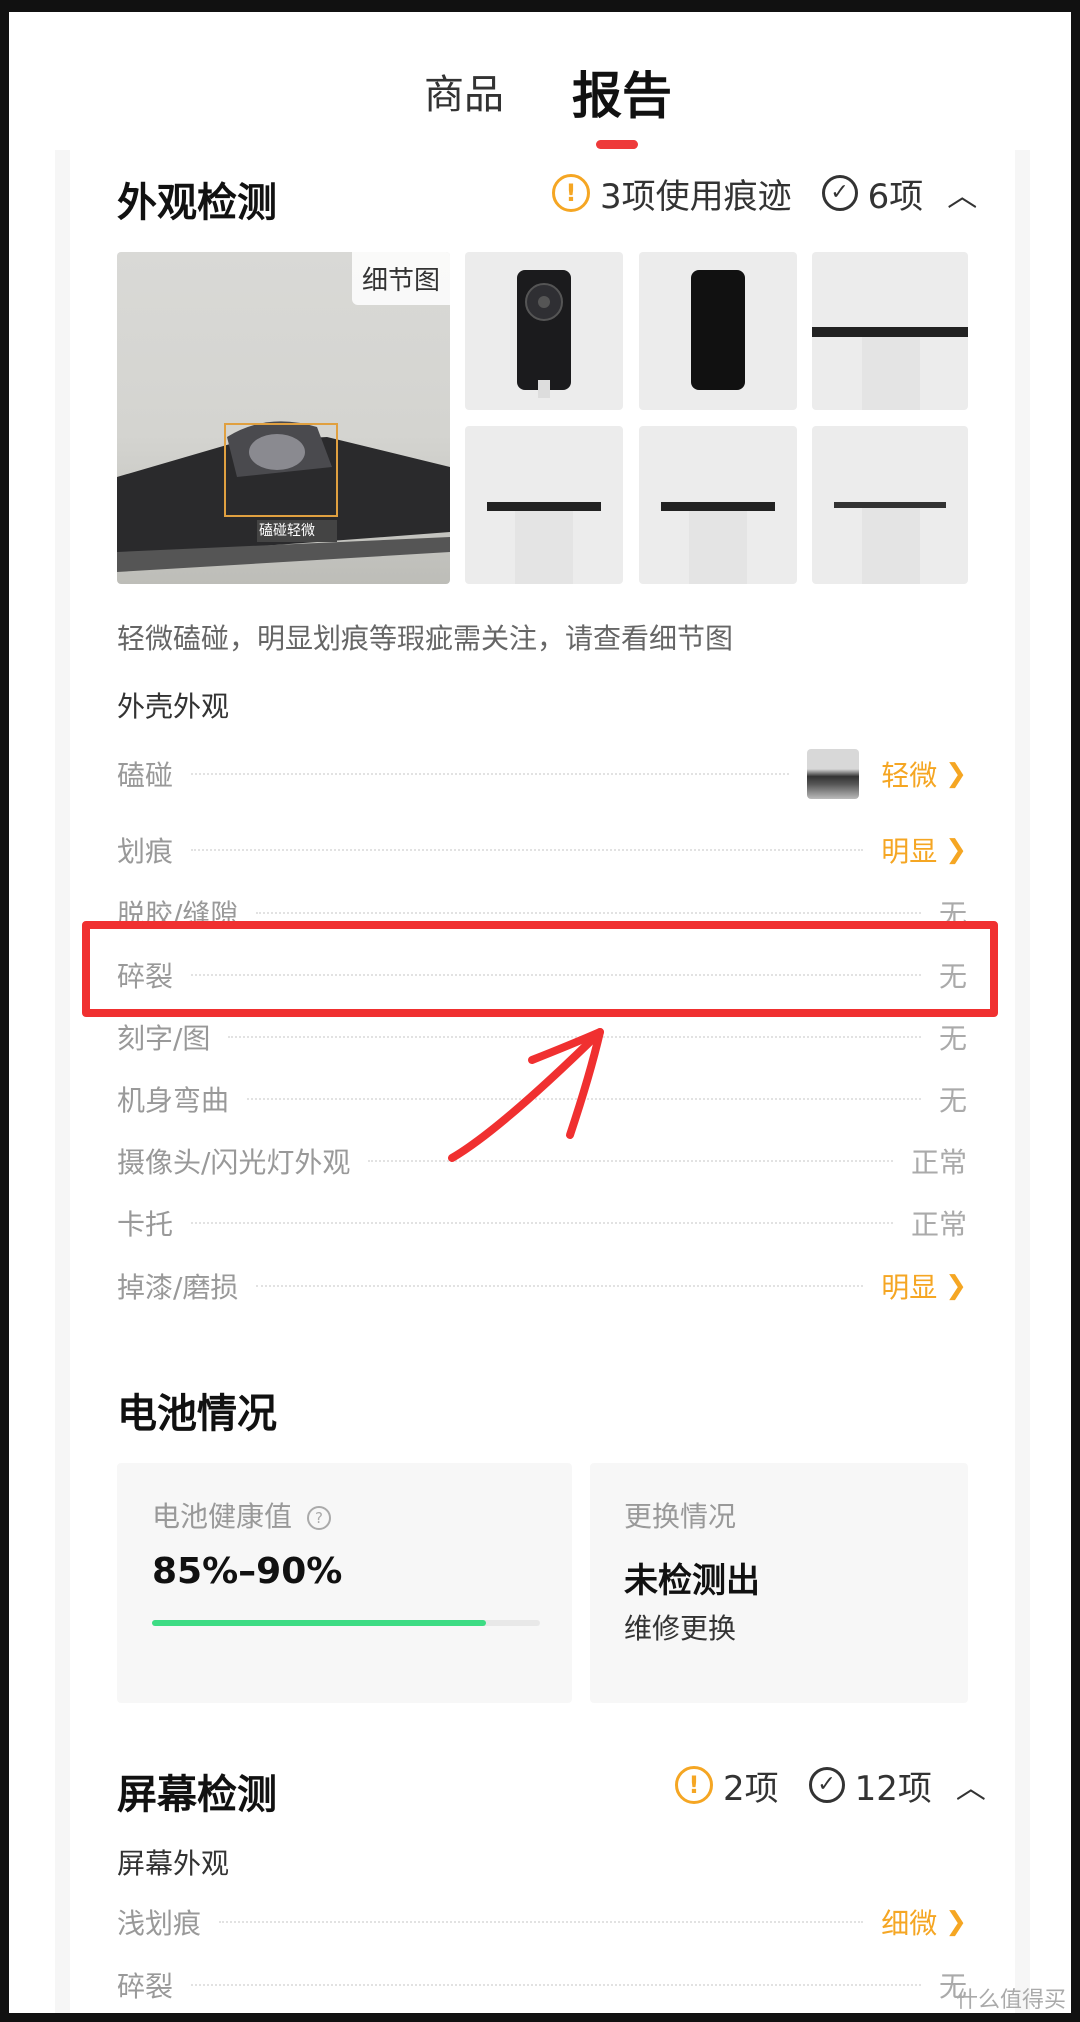  Describe the element at coordinates (318, 1518) in the screenshot. I see `help-icon: ?` at that location.